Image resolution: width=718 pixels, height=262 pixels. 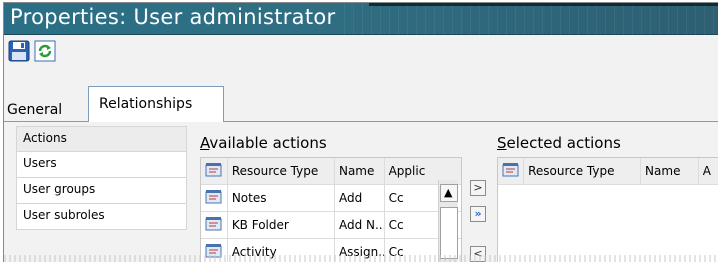 I want to click on table-row: Notes Add Cc, so click(x=331, y=198).